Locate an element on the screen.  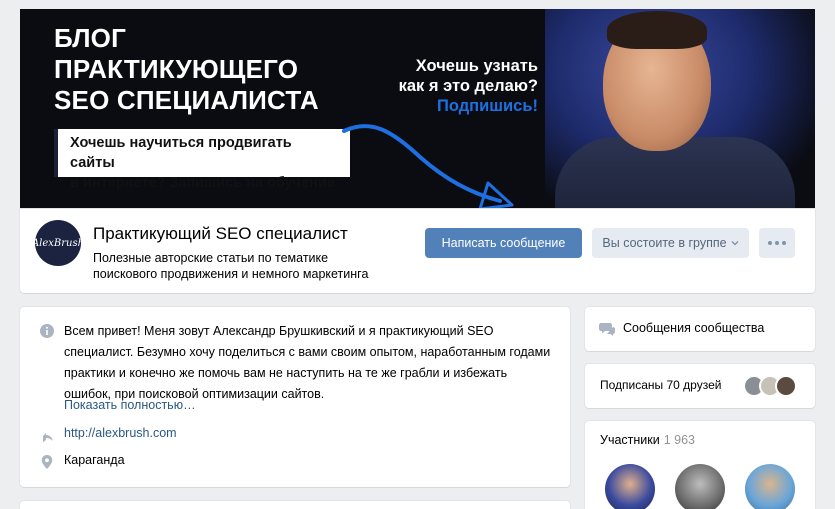
friends-subscribed: Подписаны 70 друзей is located at coordinates (700, 386).